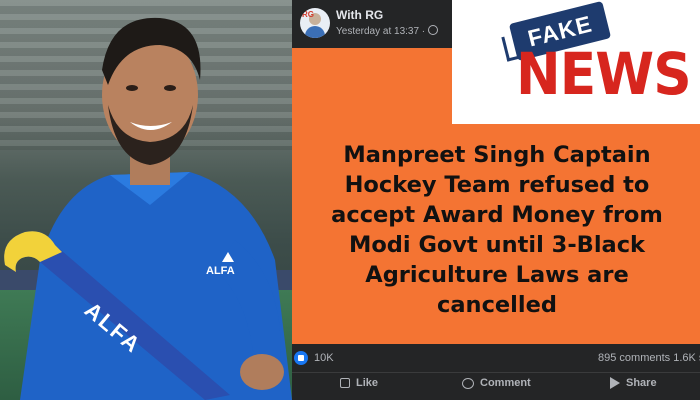 The height and width of the screenshot is (400, 700). I want to click on player-hand, so click(262, 372).